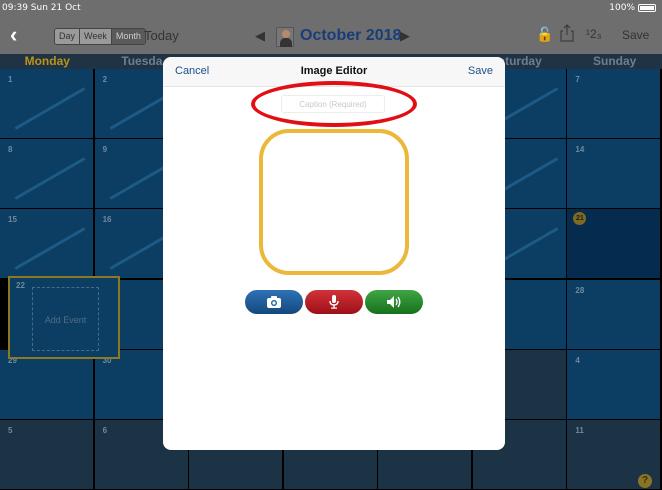 This screenshot has width=662, height=490. Describe the element at coordinates (105, 79) in the screenshot. I see `day-number: 2` at that location.